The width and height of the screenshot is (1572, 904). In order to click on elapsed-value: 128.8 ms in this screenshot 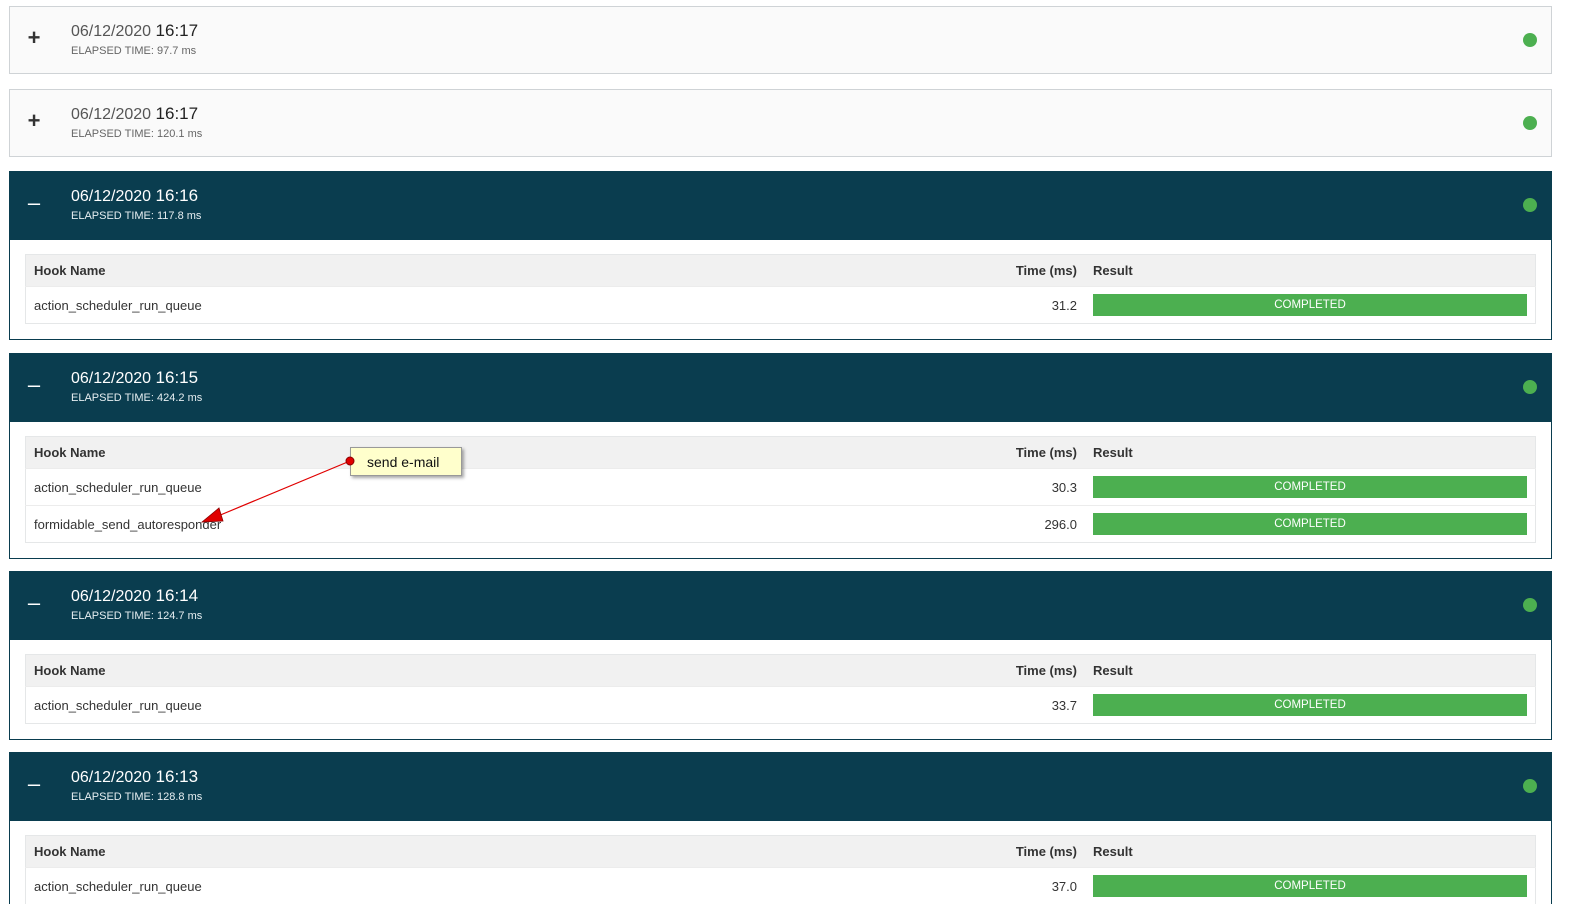, I will do `click(180, 797)`.